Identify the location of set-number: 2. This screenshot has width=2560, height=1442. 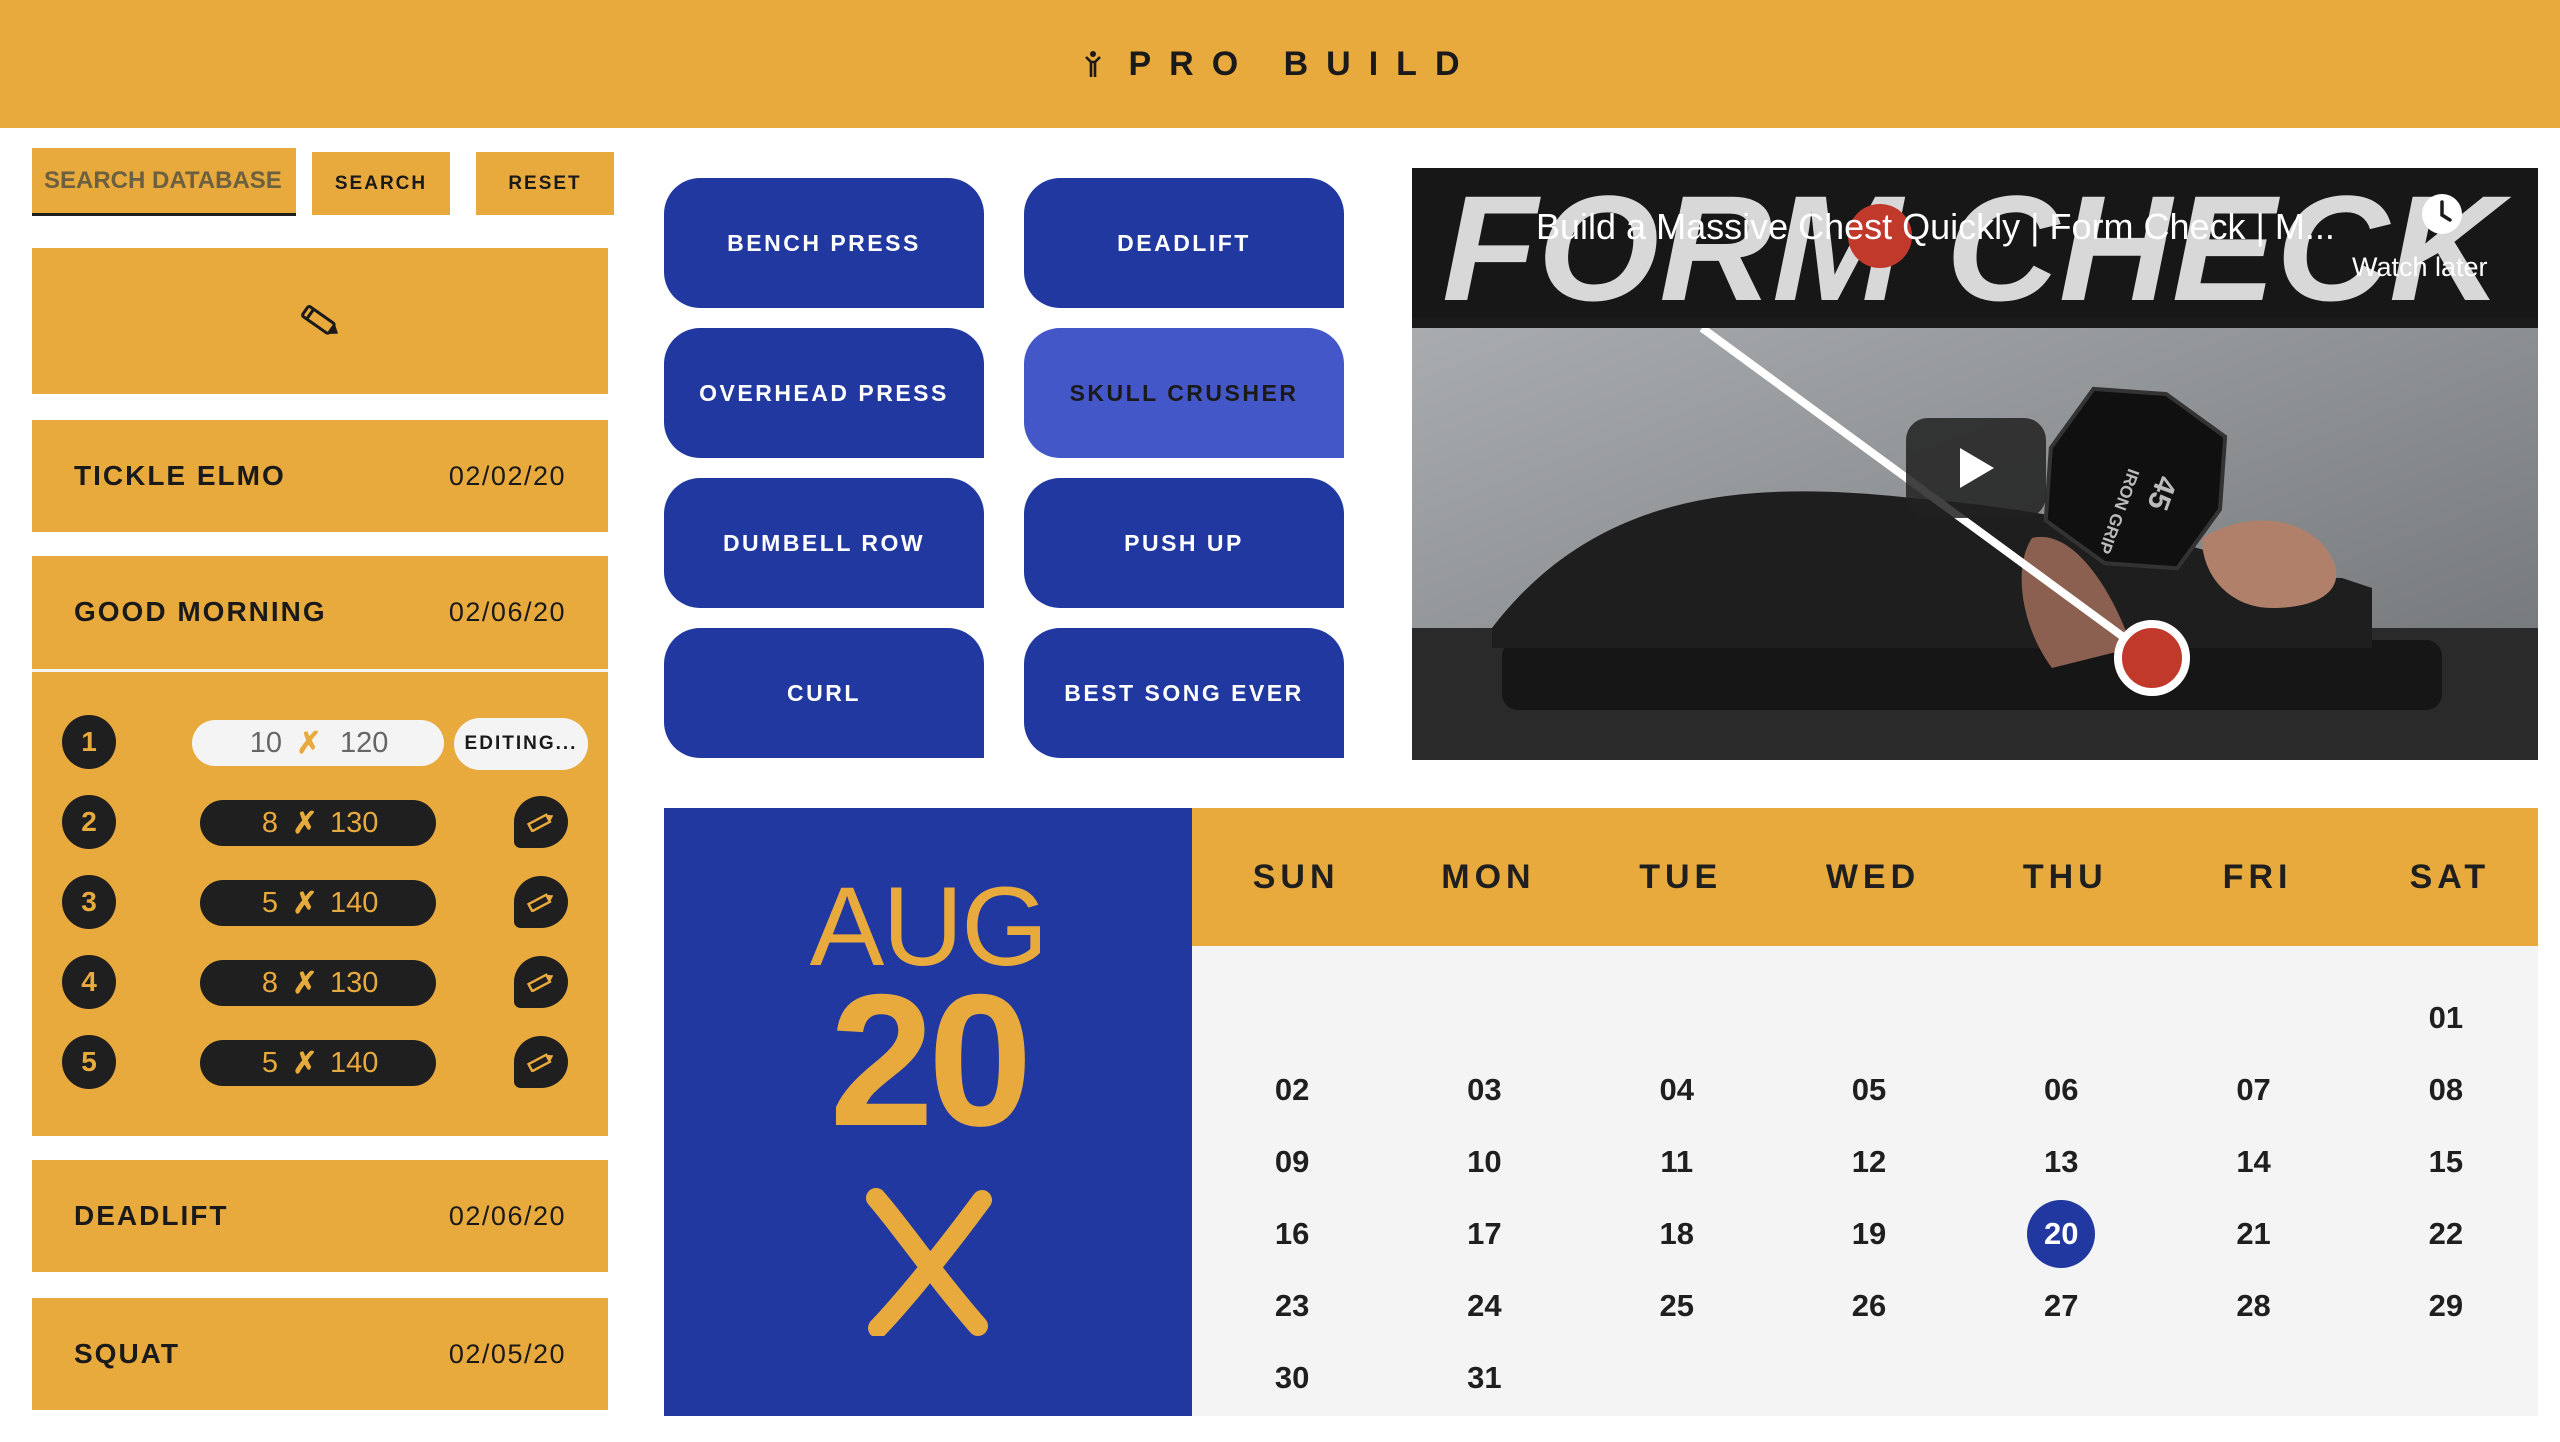
(89, 822).